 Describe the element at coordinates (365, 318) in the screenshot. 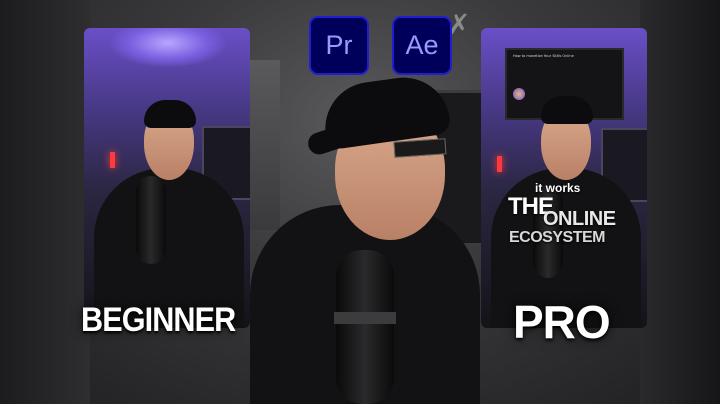

I see `microphone-band` at that location.